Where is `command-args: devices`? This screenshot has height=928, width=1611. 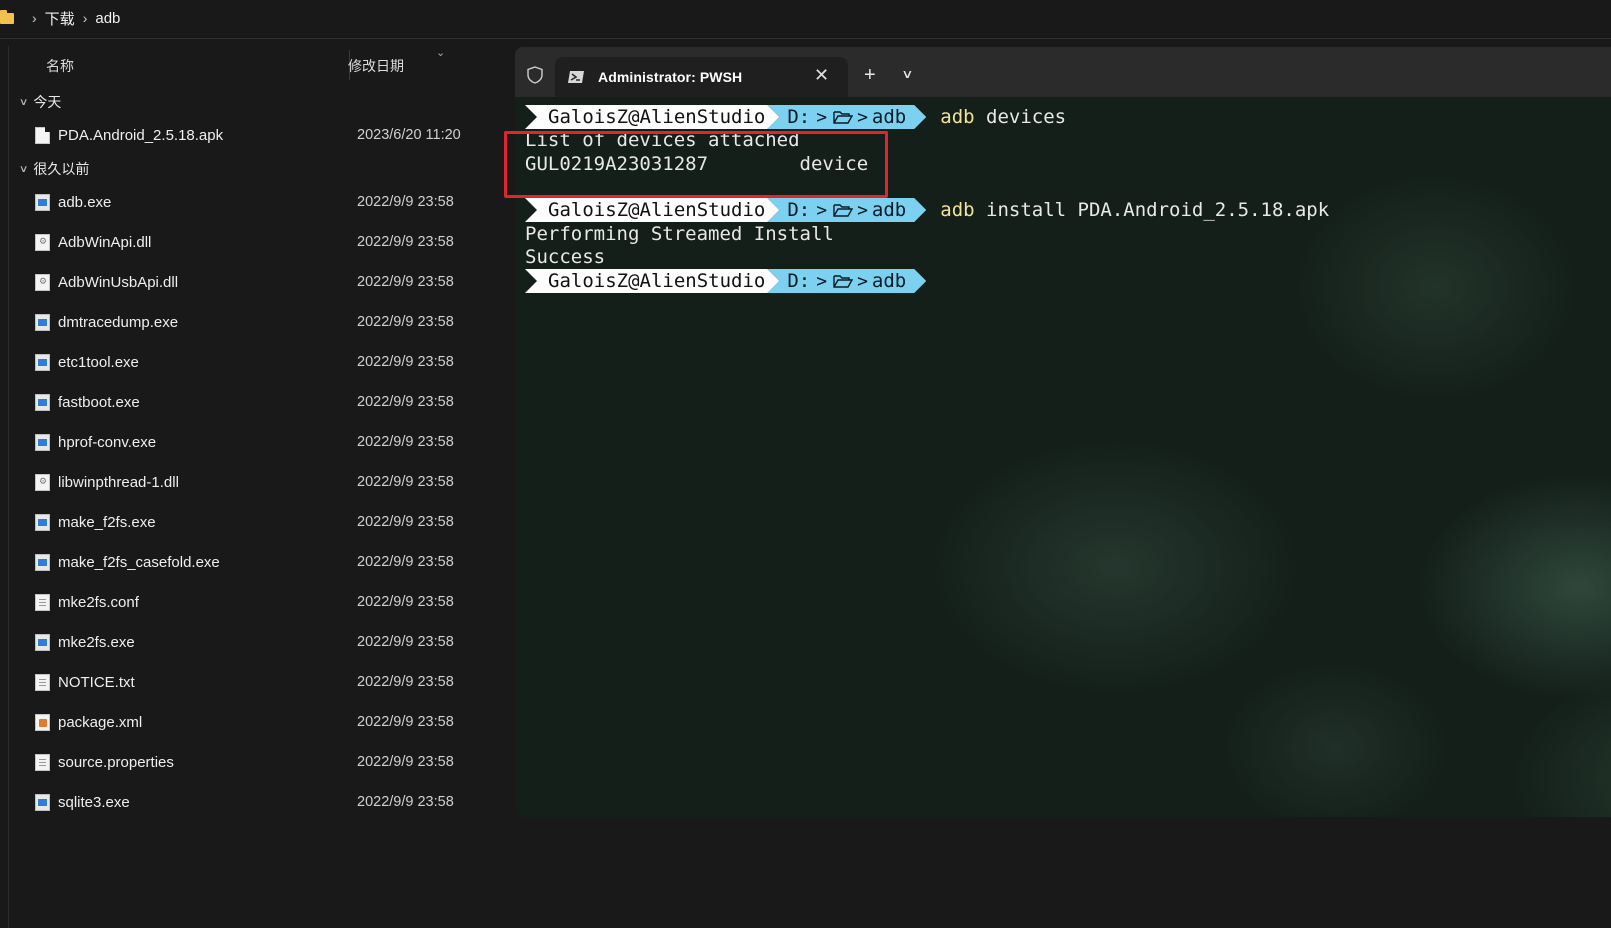
command-args: devices is located at coordinates (1020, 117).